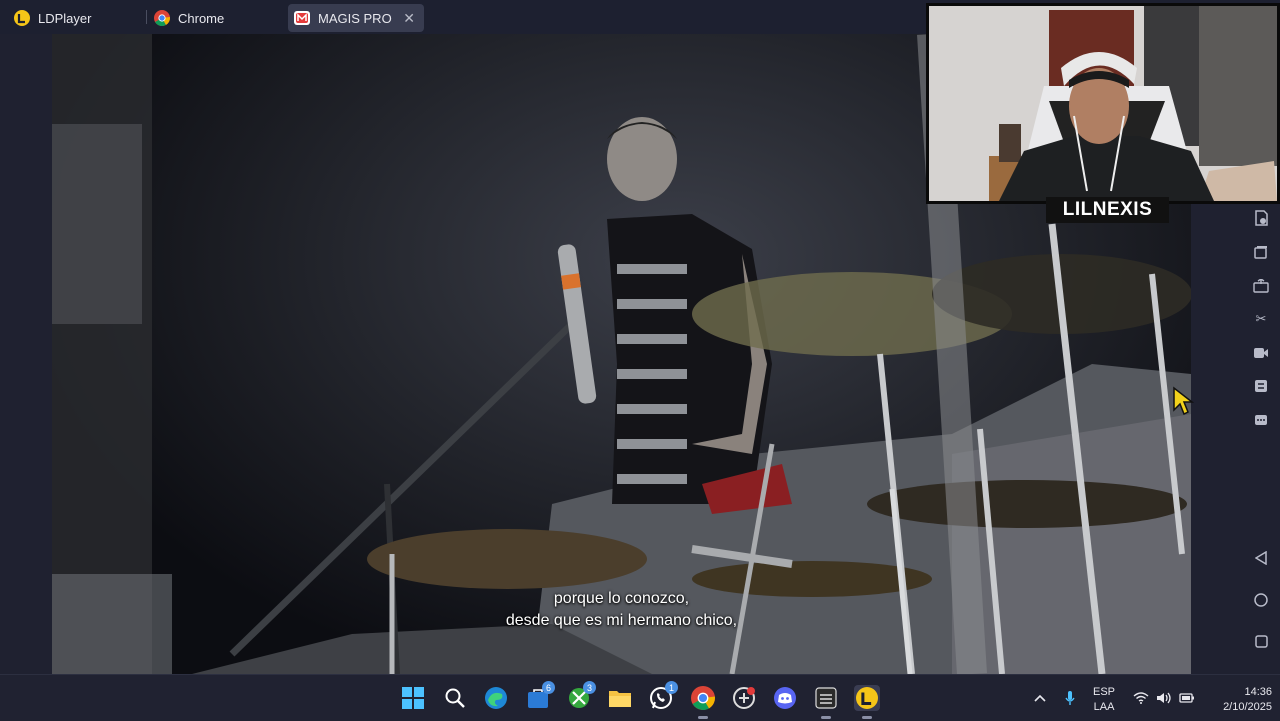 The image size is (1280, 721). What do you see at coordinates (663, 696) in the screenshot?
I see `whatsapp-icon: 1` at bounding box center [663, 696].